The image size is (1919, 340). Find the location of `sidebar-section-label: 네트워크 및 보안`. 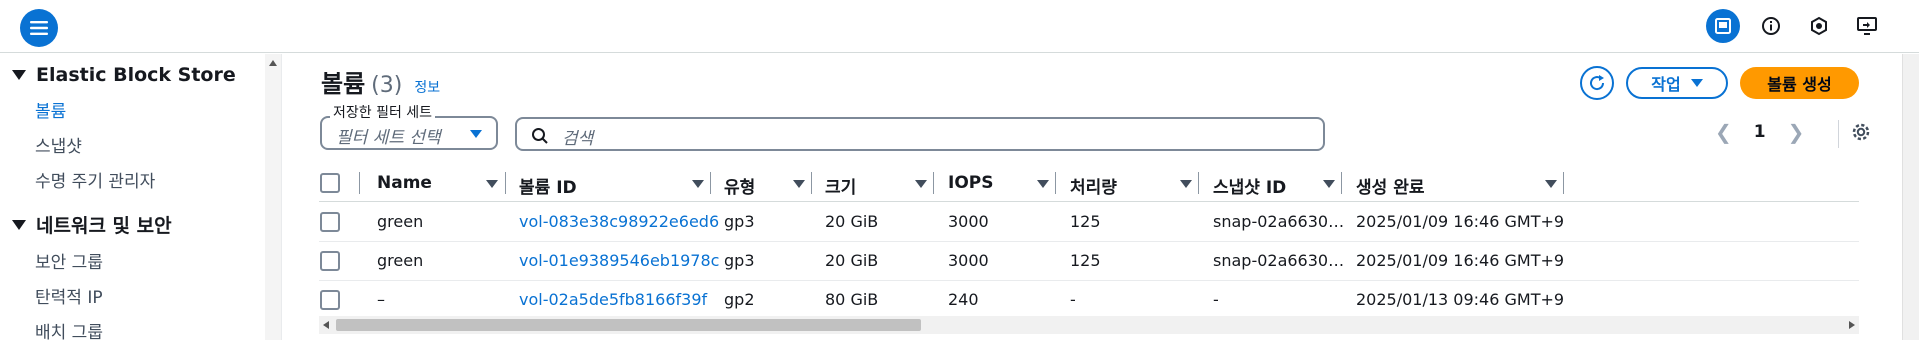

sidebar-section-label: 네트워크 및 보안 is located at coordinates (104, 226).